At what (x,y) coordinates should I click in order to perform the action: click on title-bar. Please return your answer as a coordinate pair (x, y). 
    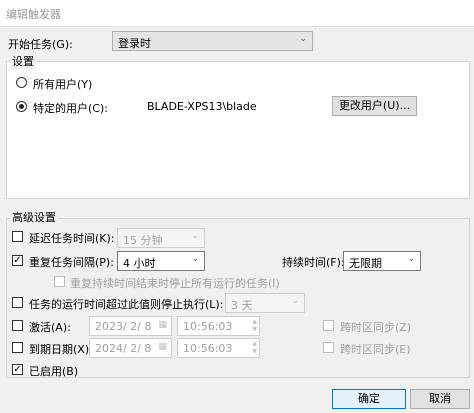
    Looking at the image, I should click on (237, 13).